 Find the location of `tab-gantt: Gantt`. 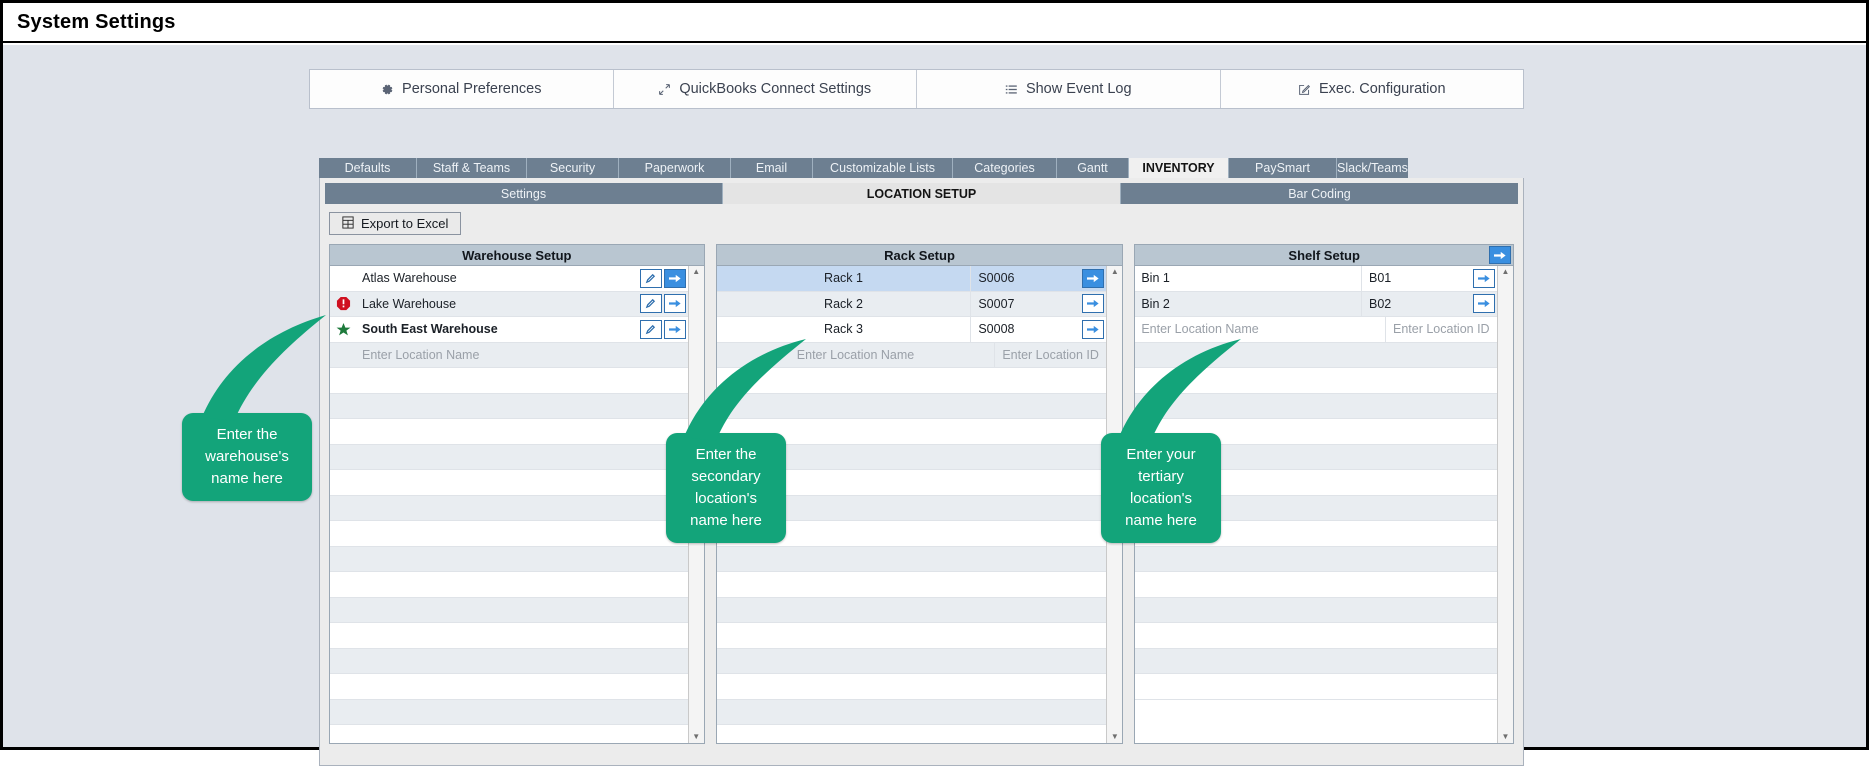

tab-gantt: Gantt is located at coordinates (1093, 168).